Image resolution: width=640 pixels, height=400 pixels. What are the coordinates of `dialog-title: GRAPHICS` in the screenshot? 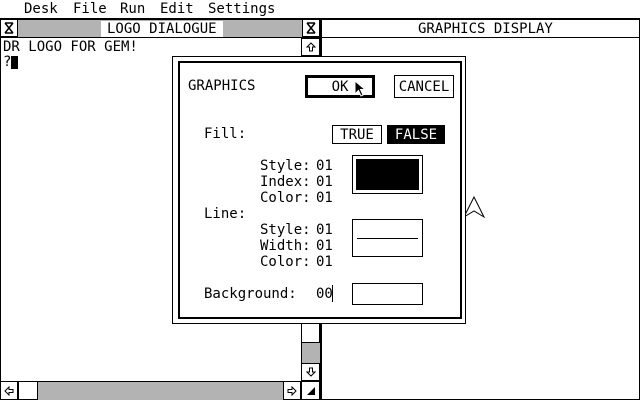 It's located at (222, 86).